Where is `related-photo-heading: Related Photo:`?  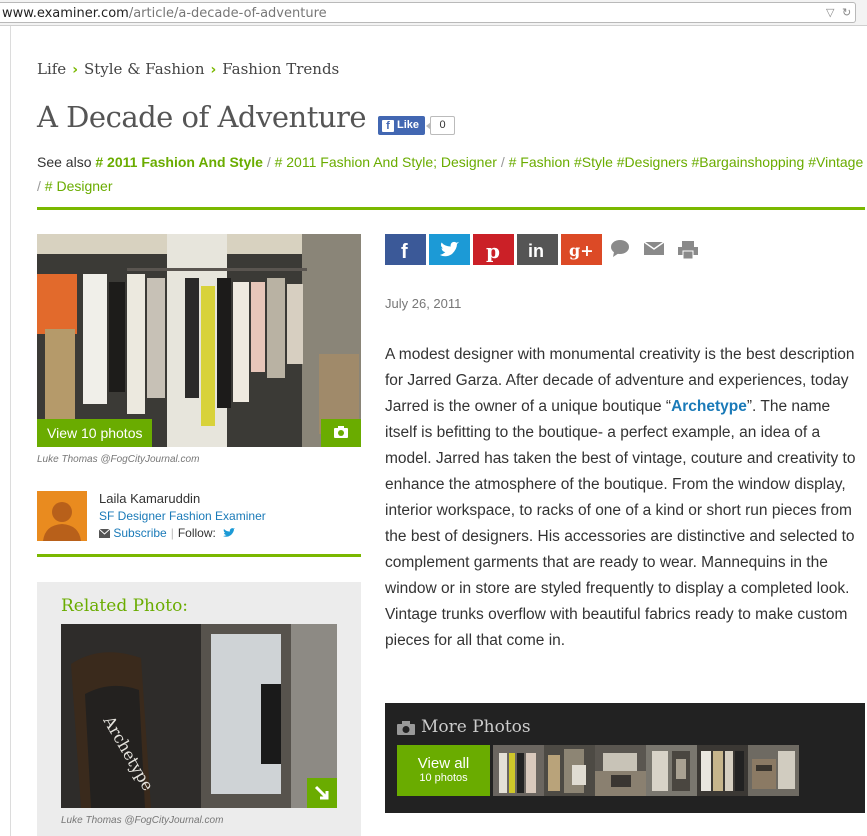 related-photo-heading: Related Photo: is located at coordinates (125, 606).